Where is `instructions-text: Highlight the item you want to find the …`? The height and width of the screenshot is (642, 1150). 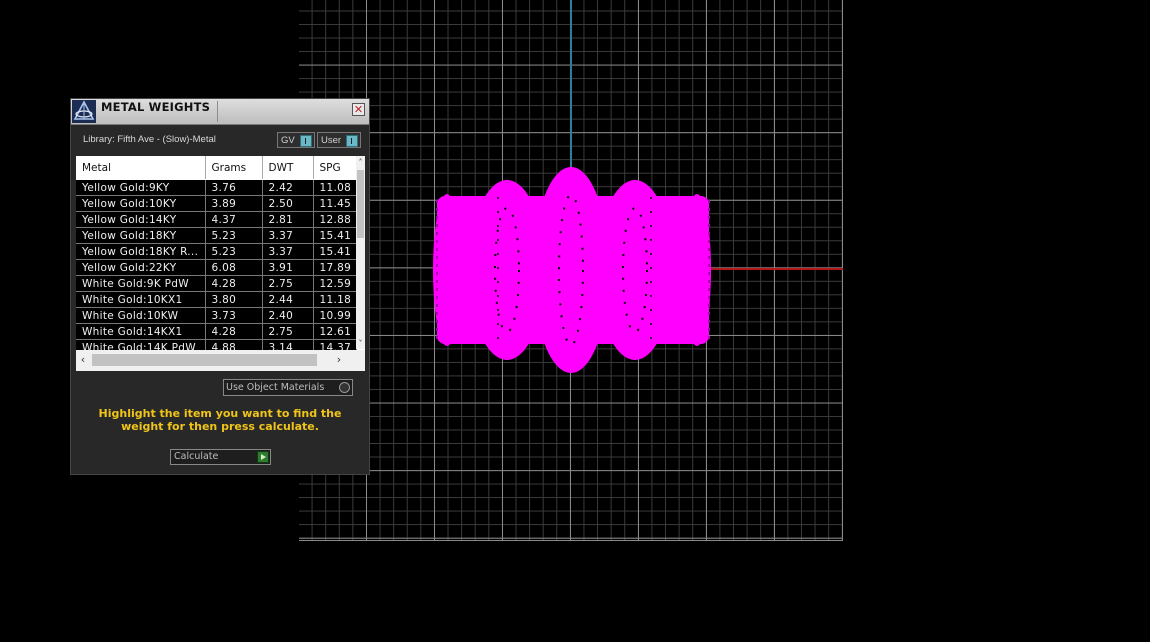 instructions-text: Highlight the item you want to find the … is located at coordinates (220, 420).